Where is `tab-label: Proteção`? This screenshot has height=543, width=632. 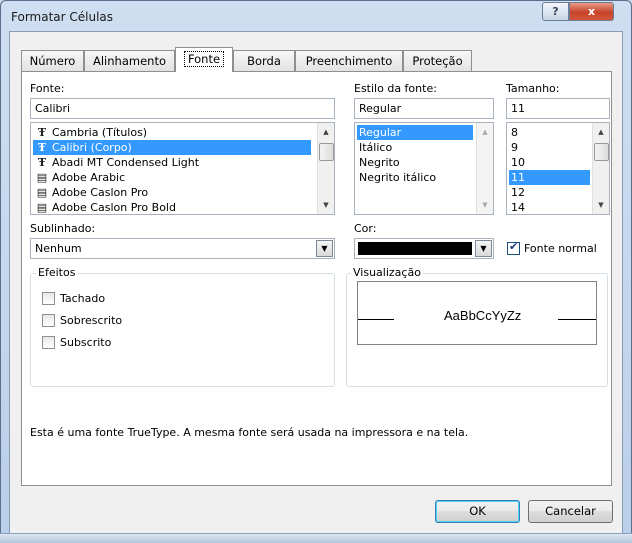 tab-label: Proteção is located at coordinates (437, 61).